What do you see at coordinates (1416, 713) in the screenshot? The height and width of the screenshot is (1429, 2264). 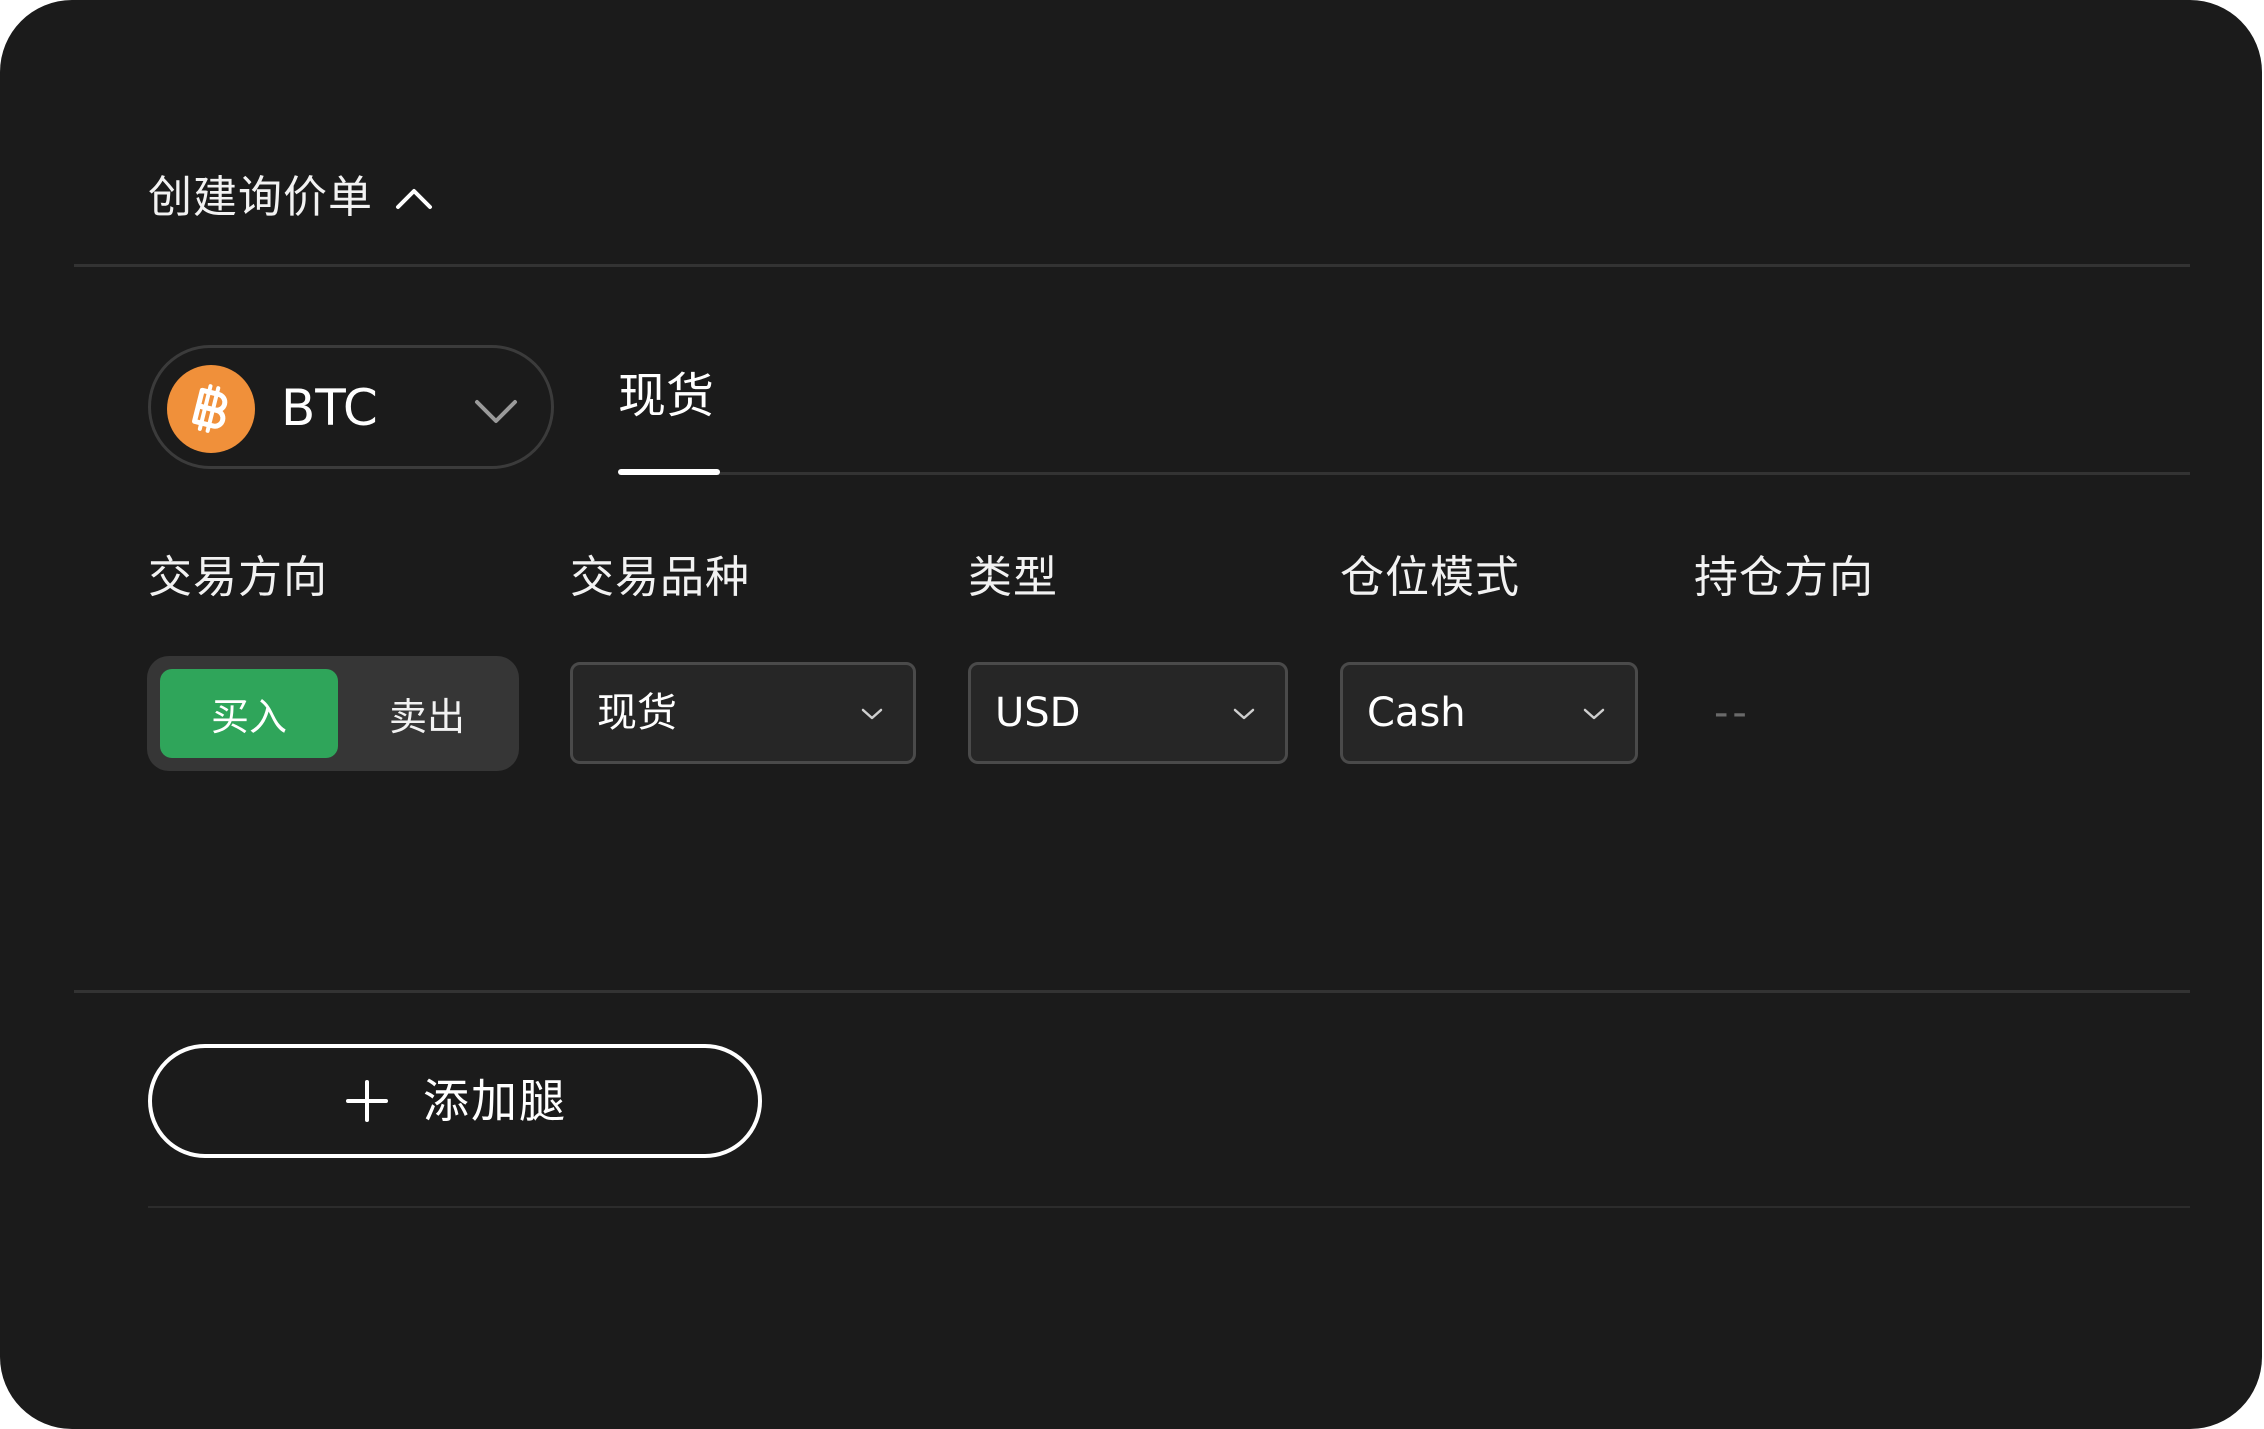 I see `margin-mode-select-value: Cash` at bounding box center [1416, 713].